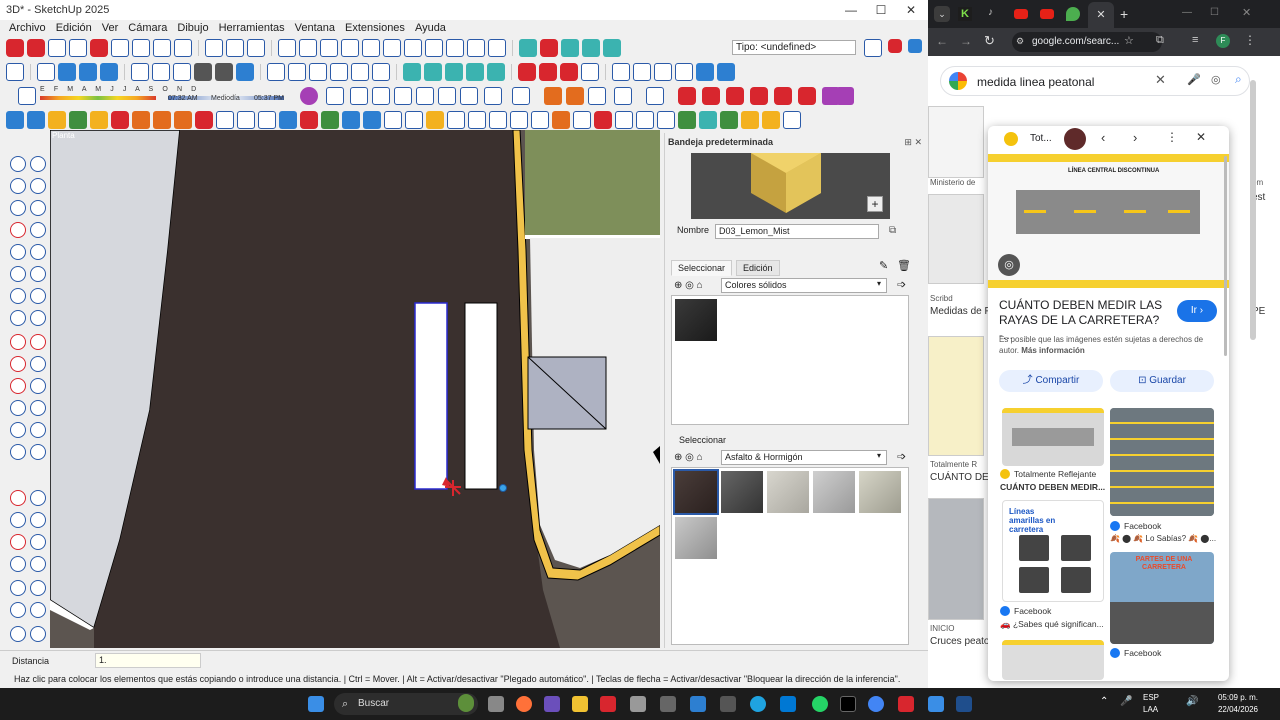 The height and width of the screenshot is (720, 1280). Describe the element at coordinates (570, 47) in the screenshot. I see `section-cut-icon` at that location.